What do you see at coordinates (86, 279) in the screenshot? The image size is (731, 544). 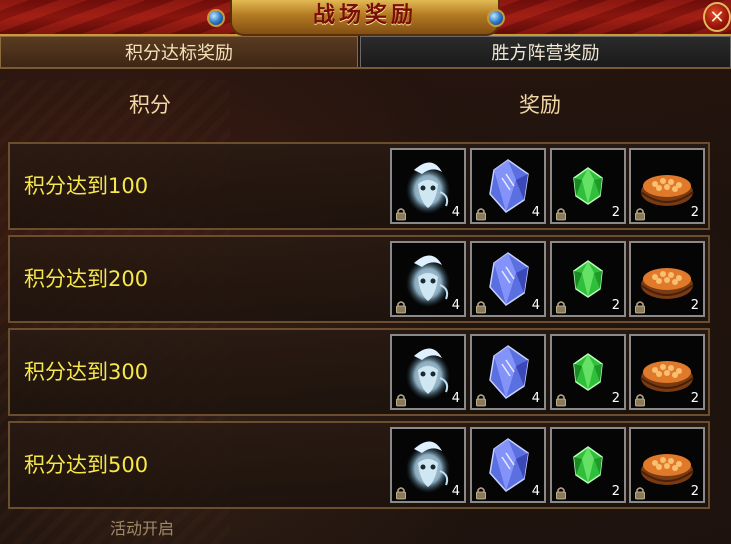 I see `score-threshold-label: 积分达到200` at bounding box center [86, 279].